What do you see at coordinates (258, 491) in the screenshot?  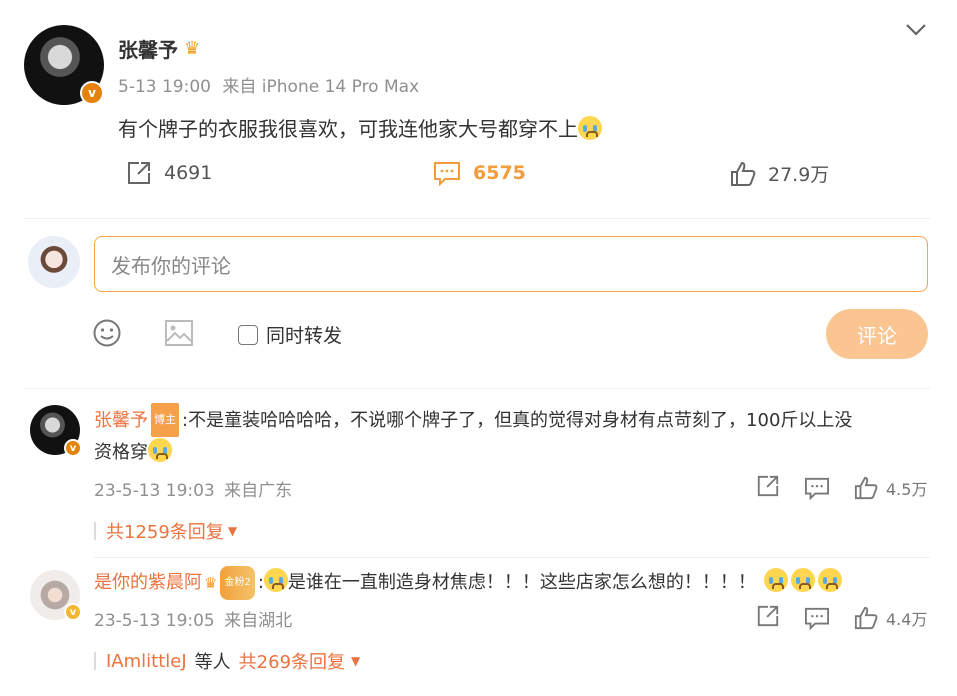 I see `comment-location: 来自广东` at bounding box center [258, 491].